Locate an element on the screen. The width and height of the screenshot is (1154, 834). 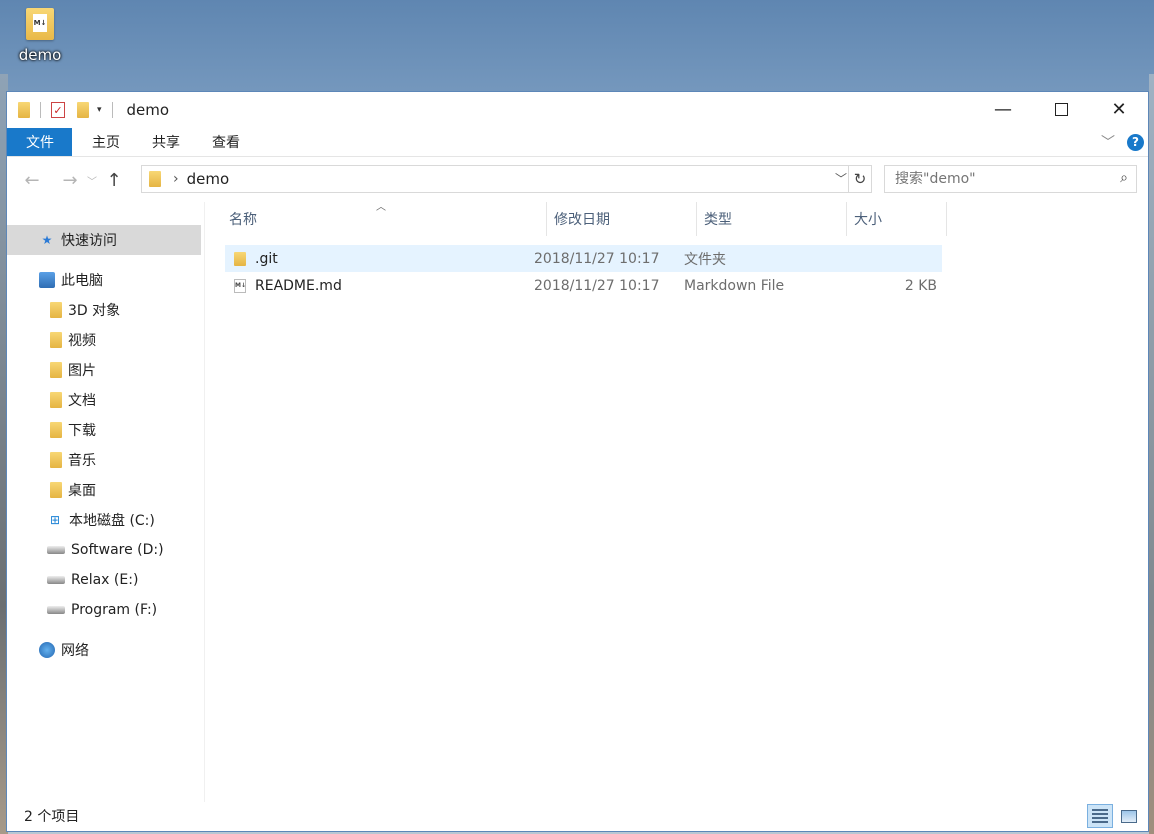
file-type: Markdown File is located at coordinates (734, 285).